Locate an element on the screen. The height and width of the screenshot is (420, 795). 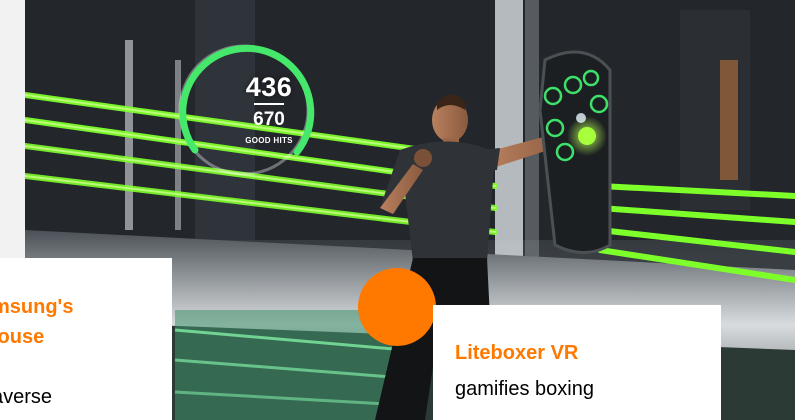
story-description: averse is located at coordinates (26, 397).